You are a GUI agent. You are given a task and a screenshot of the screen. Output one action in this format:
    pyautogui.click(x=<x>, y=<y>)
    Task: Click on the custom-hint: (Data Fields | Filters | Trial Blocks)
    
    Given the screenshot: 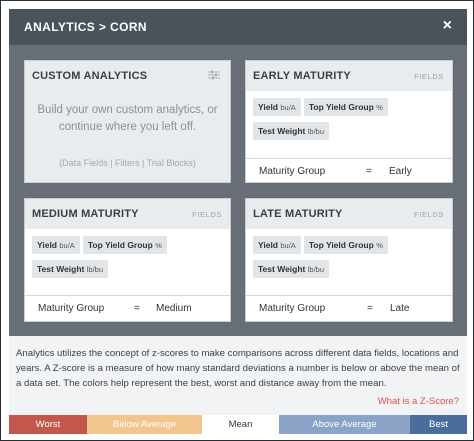 What is the action you would take?
    pyautogui.click(x=127, y=163)
    